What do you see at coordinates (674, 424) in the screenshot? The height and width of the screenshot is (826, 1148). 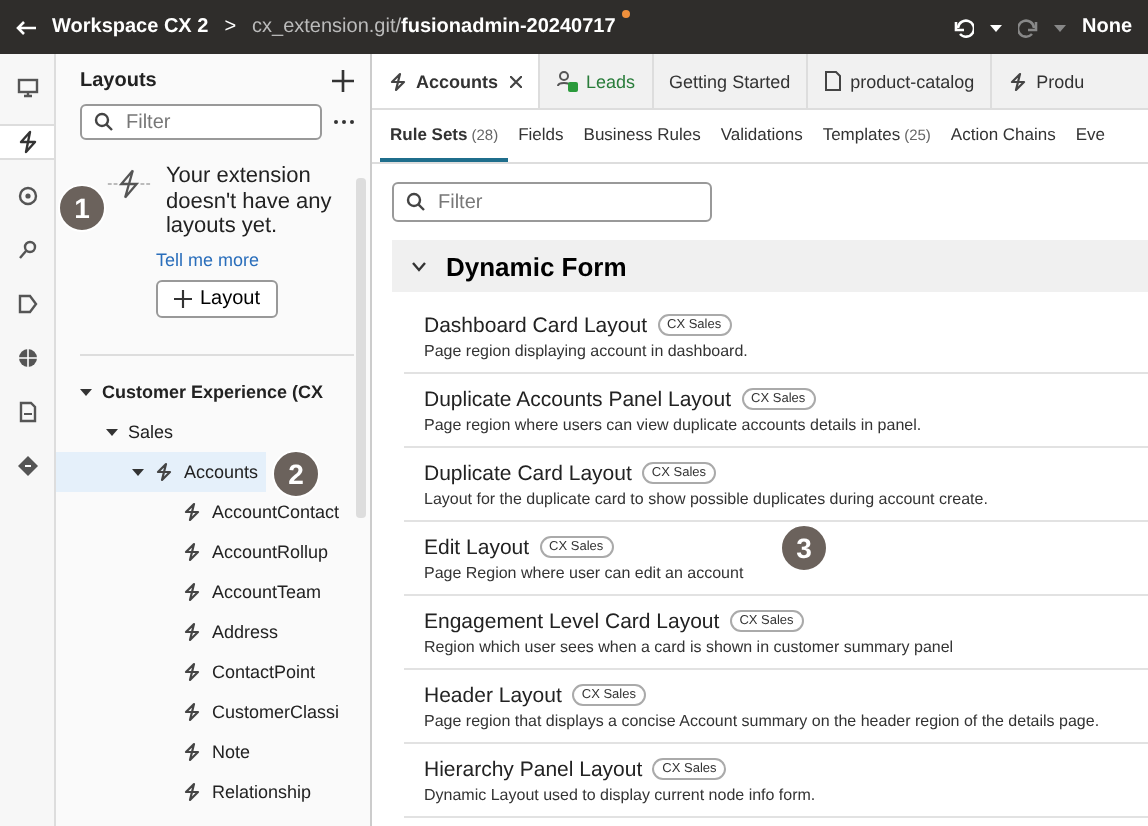 I see `layout-description: Page region where users can view duplicate accounts details in panel.` at bounding box center [674, 424].